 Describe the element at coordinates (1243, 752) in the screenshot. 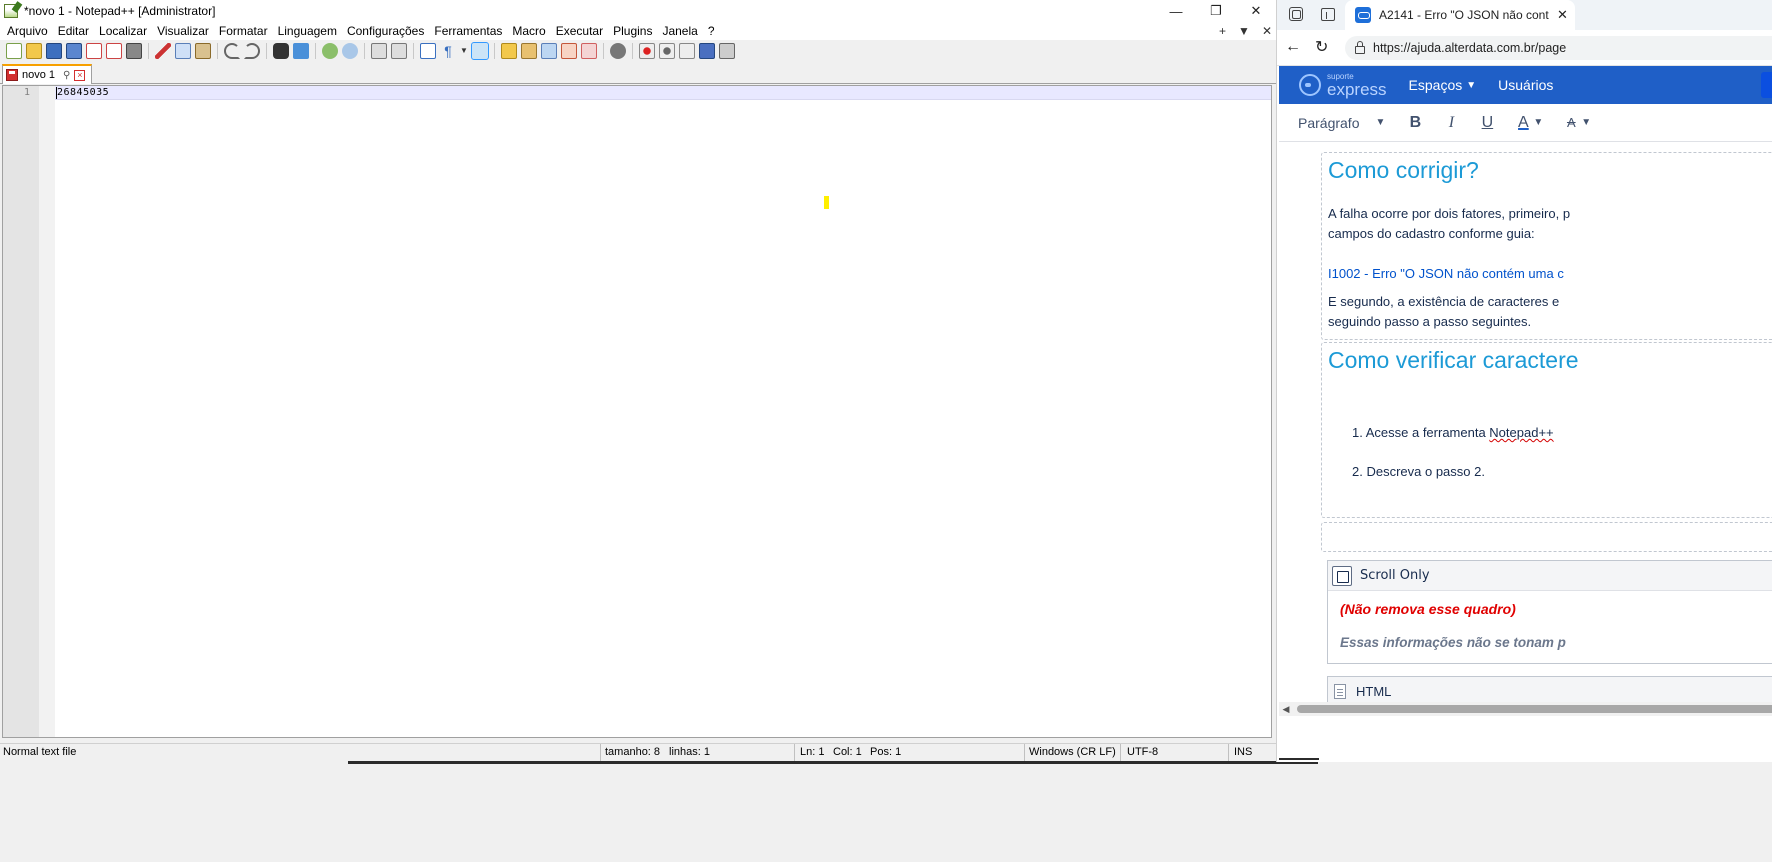

I see `status-insert-mode: INS` at that location.